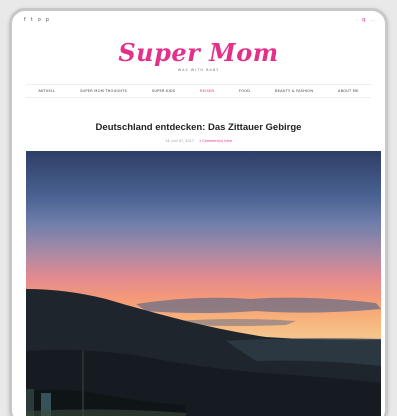 This screenshot has height=416, width=397. Describe the element at coordinates (47, 20) in the screenshot. I see `pinterest-icon: p` at that location.